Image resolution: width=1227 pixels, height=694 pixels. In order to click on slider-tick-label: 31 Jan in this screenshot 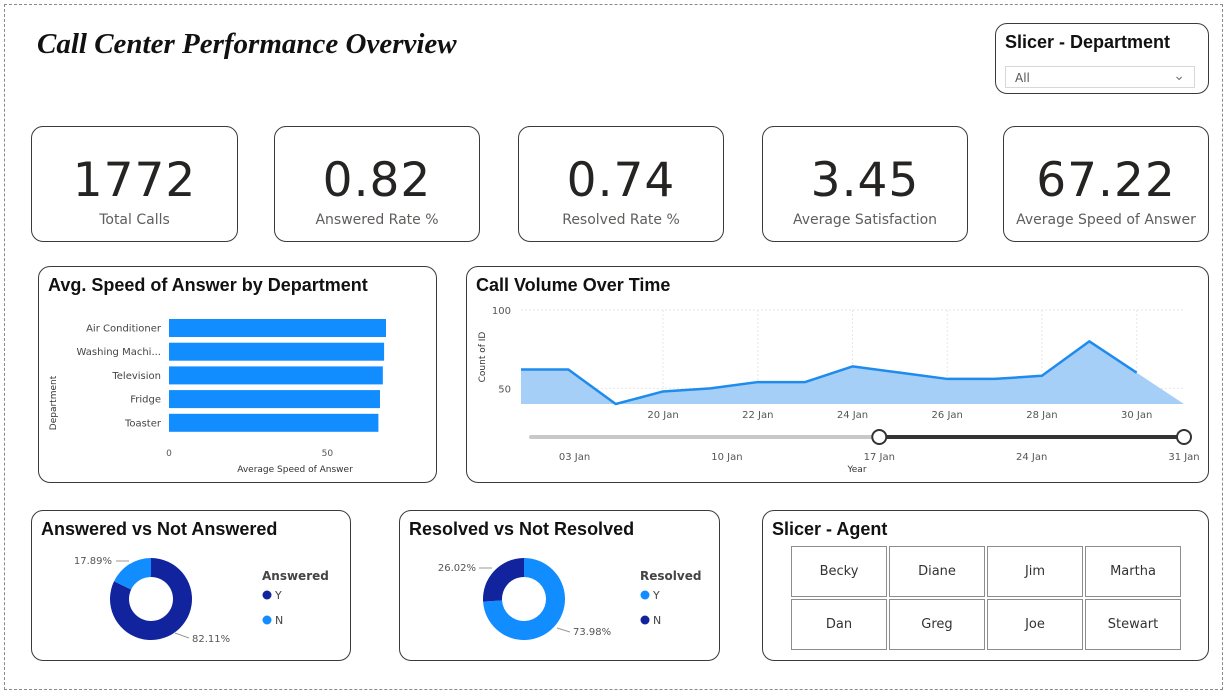, I will do `click(1183, 457)`.